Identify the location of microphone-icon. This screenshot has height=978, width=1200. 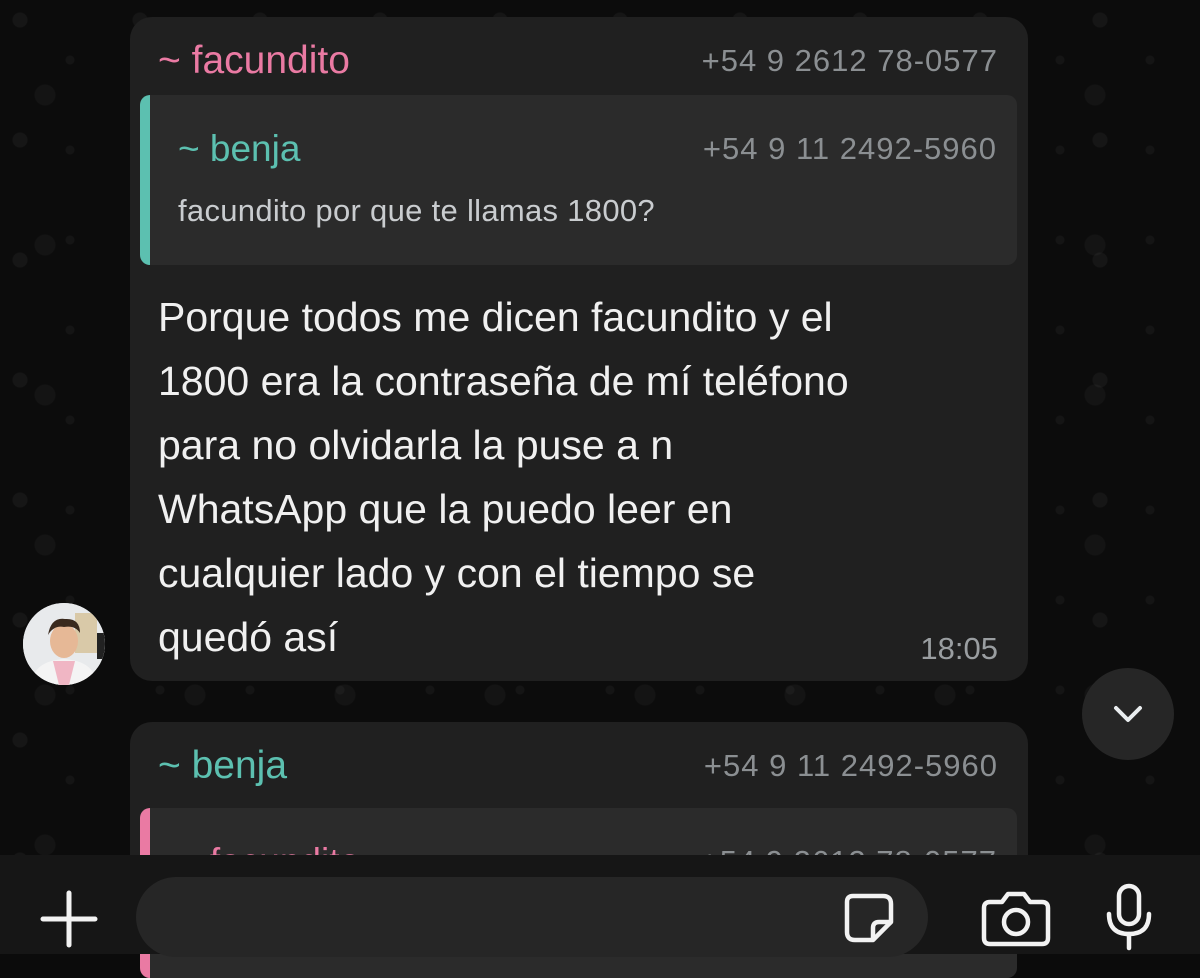
(1129, 917).